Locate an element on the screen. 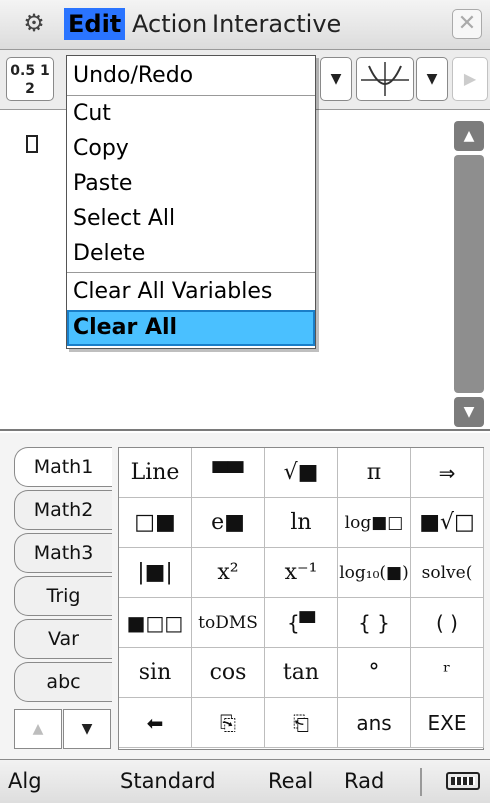 This screenshot has width=490, height=803. close-icon: ✕ is located at coordinates (467, 24).